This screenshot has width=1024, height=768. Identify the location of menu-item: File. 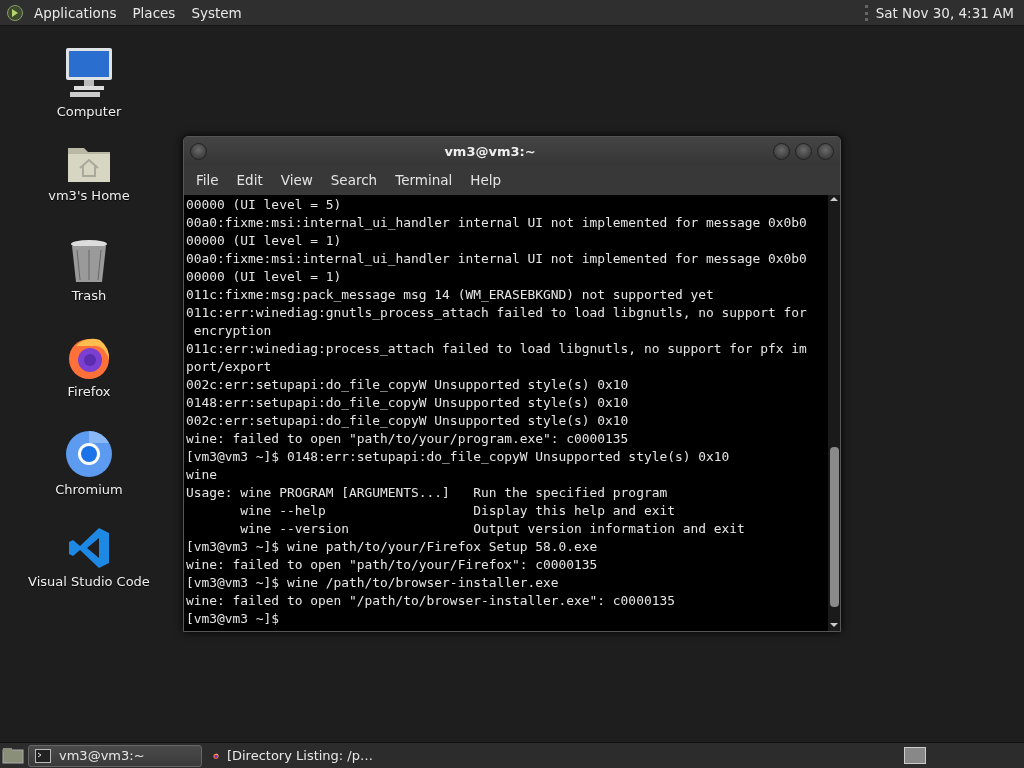
(207, 180).